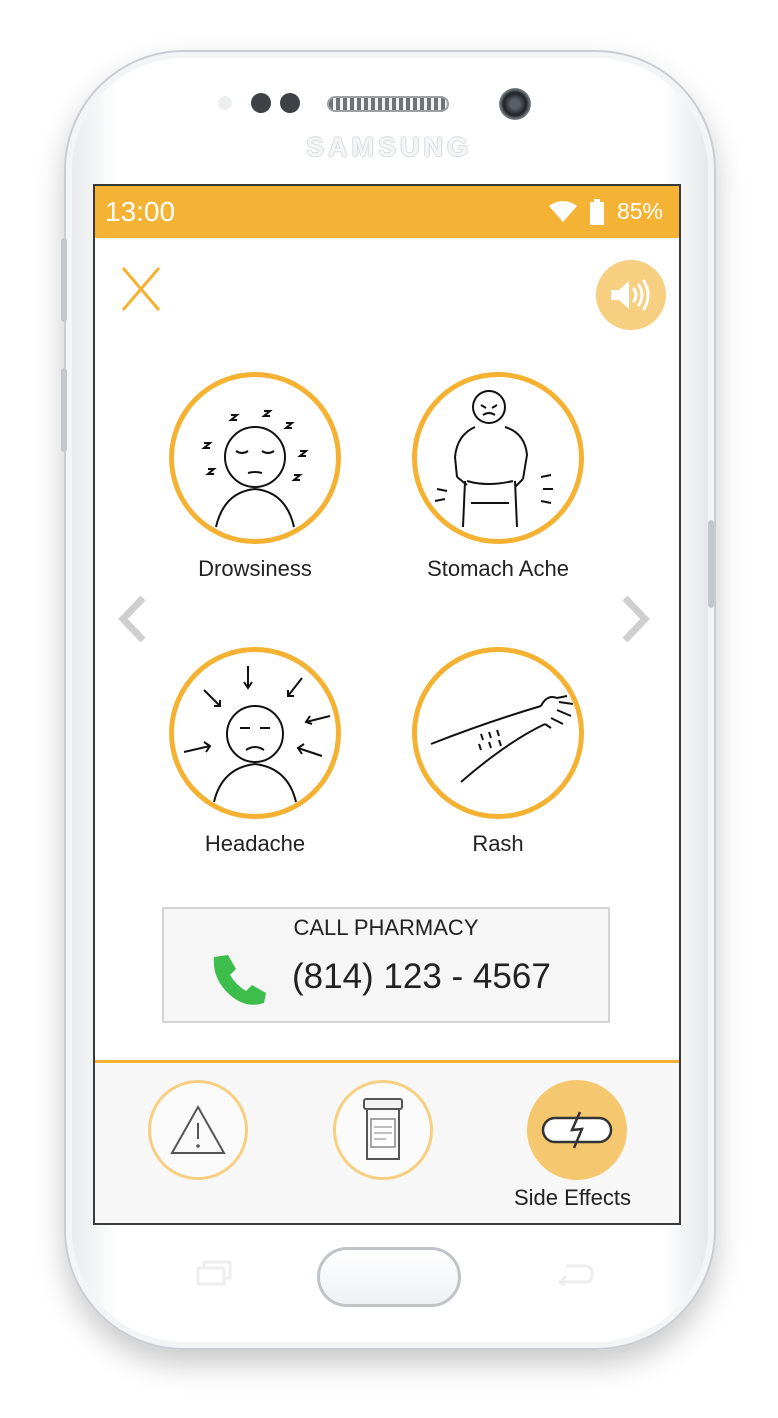  Describe the element at coordinates (261, 103) in the screenshot. I see `front-sensor` at that location.